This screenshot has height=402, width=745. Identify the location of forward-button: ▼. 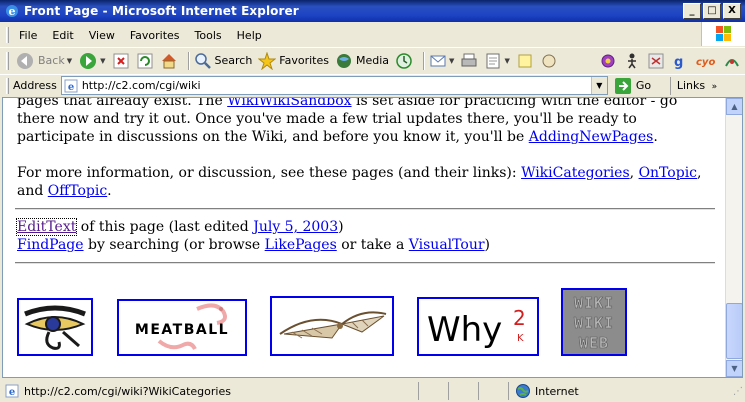
(92, 61).